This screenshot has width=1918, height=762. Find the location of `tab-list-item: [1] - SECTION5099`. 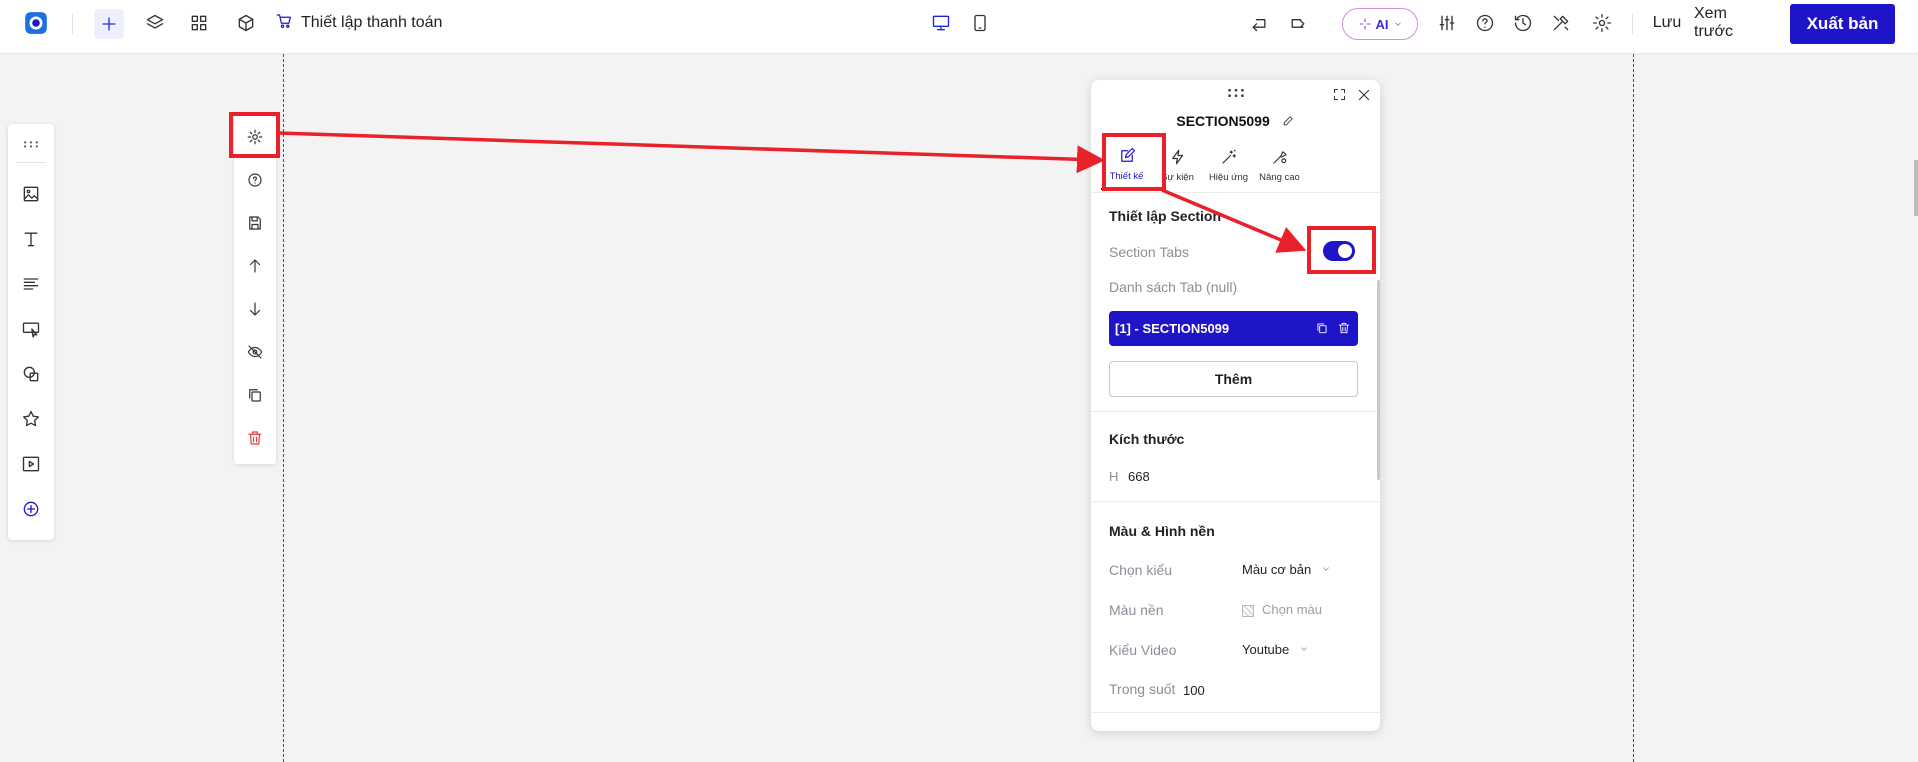

tab-list-item: [1] - SECTION5099 is located at coordinates (1233, 328).